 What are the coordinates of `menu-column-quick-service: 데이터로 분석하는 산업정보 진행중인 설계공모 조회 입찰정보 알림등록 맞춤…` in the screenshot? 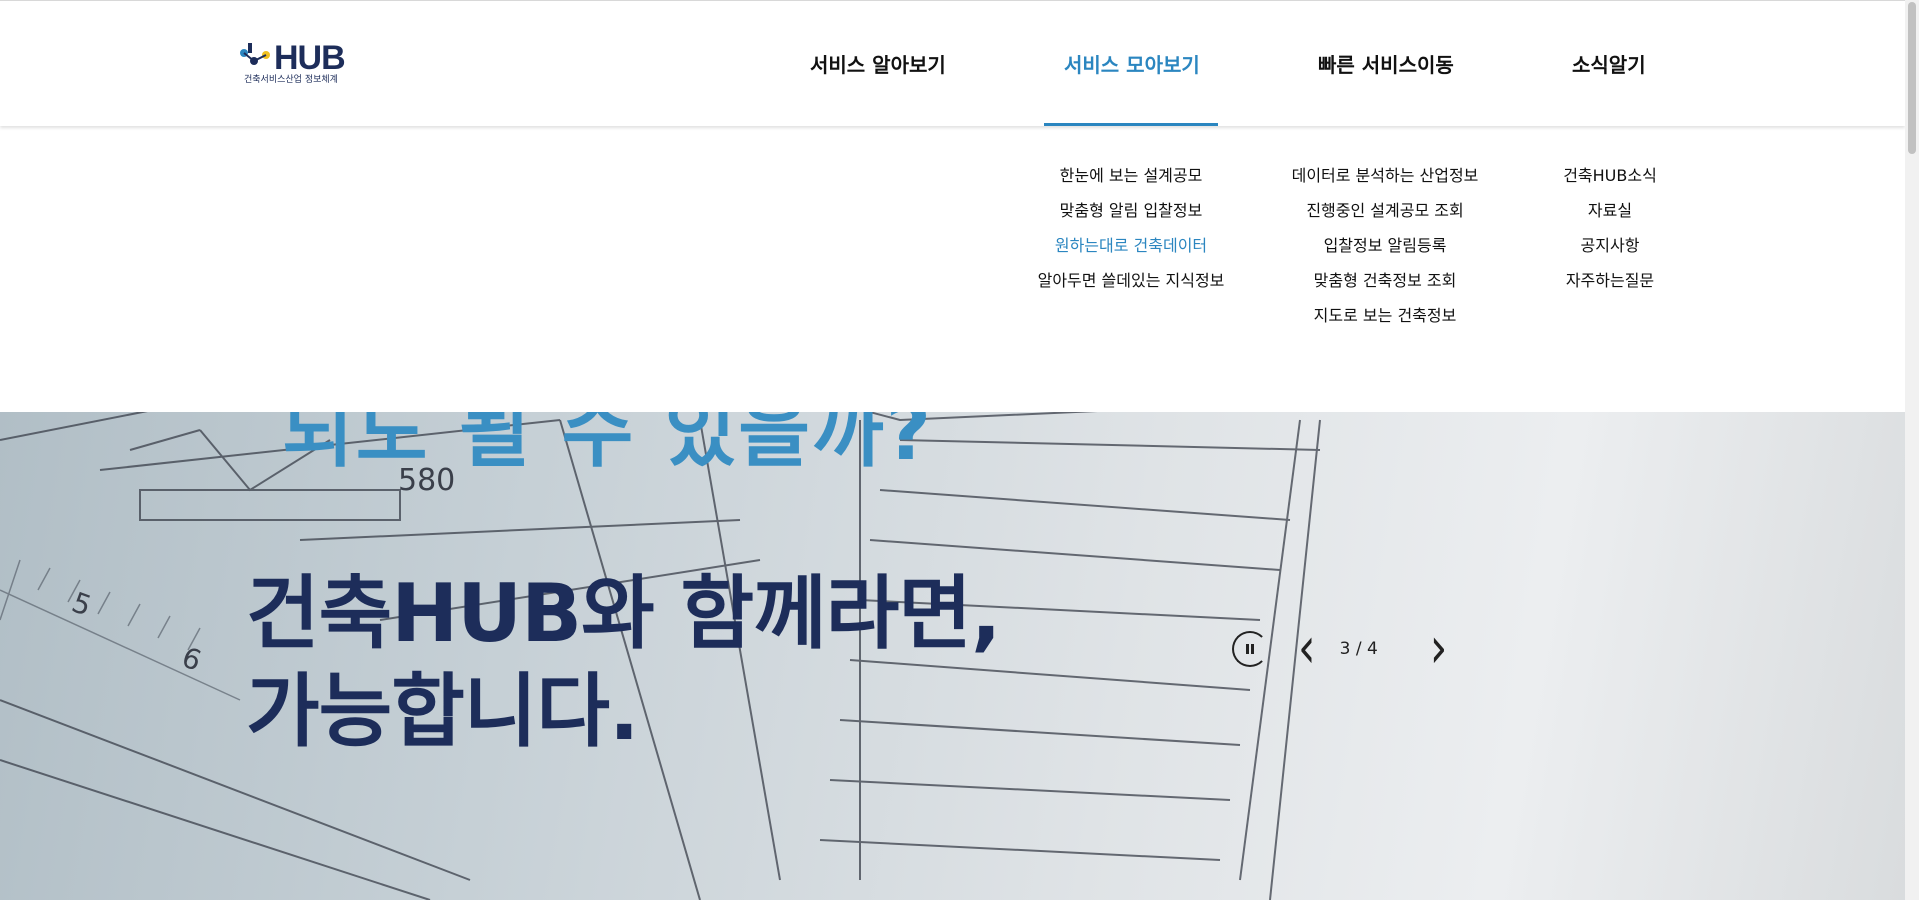 It's located at (1385, 253).